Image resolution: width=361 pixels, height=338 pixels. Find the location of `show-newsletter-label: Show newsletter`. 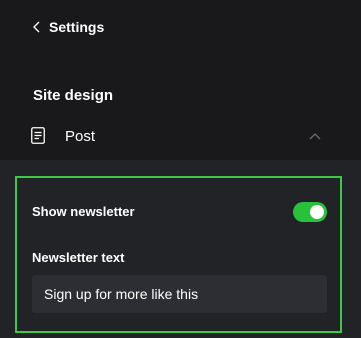

show-newsletter-label: Show newsletter is located at coordinates (83, 211).